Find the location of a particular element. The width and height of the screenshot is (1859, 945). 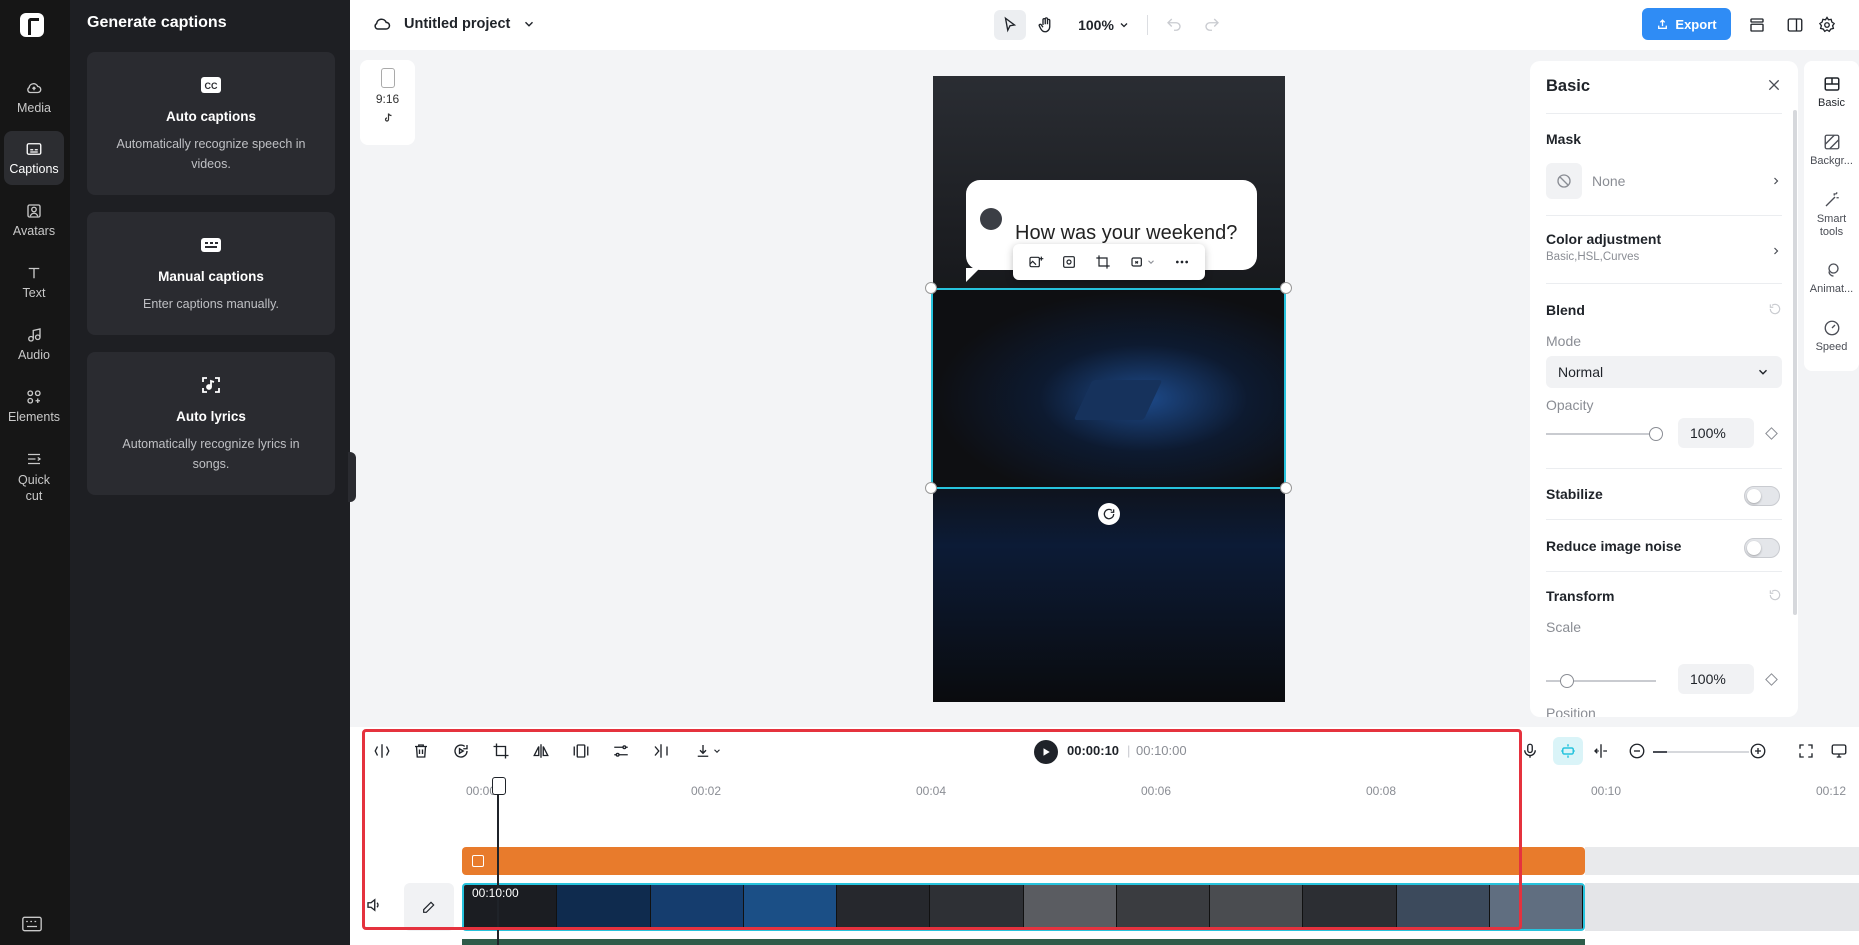

rail-label-quick-cut-l2: cut is located at coordinates (34, 496).